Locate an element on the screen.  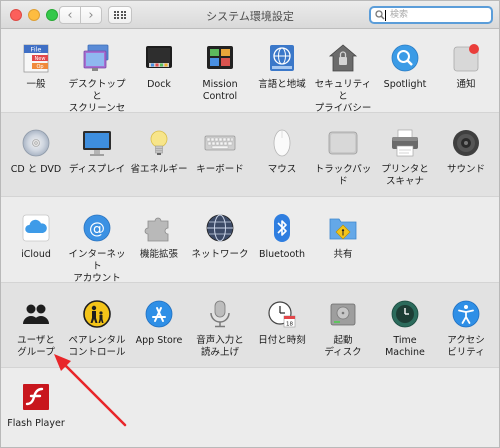
general-icon: File New Op is located at coordinates (36, 58).